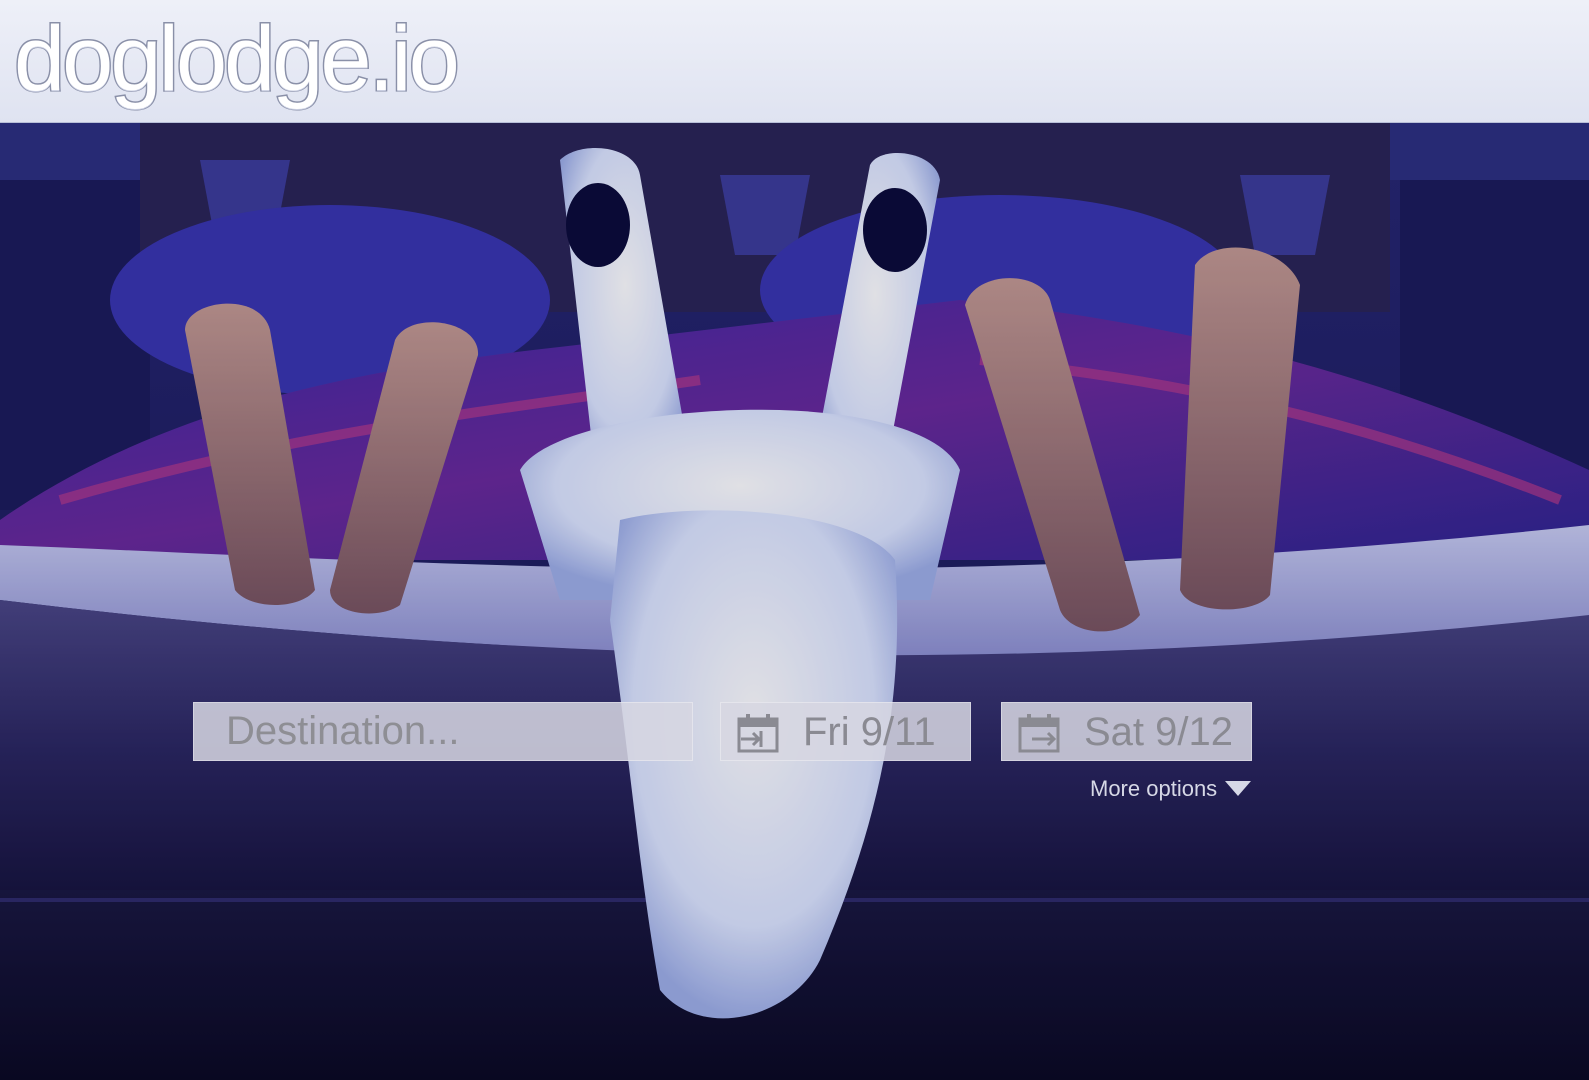 Image resolution: width=1589 pixels, height=1080 pixels. I want to click on more-options-label: More options, so click(1154, 788).